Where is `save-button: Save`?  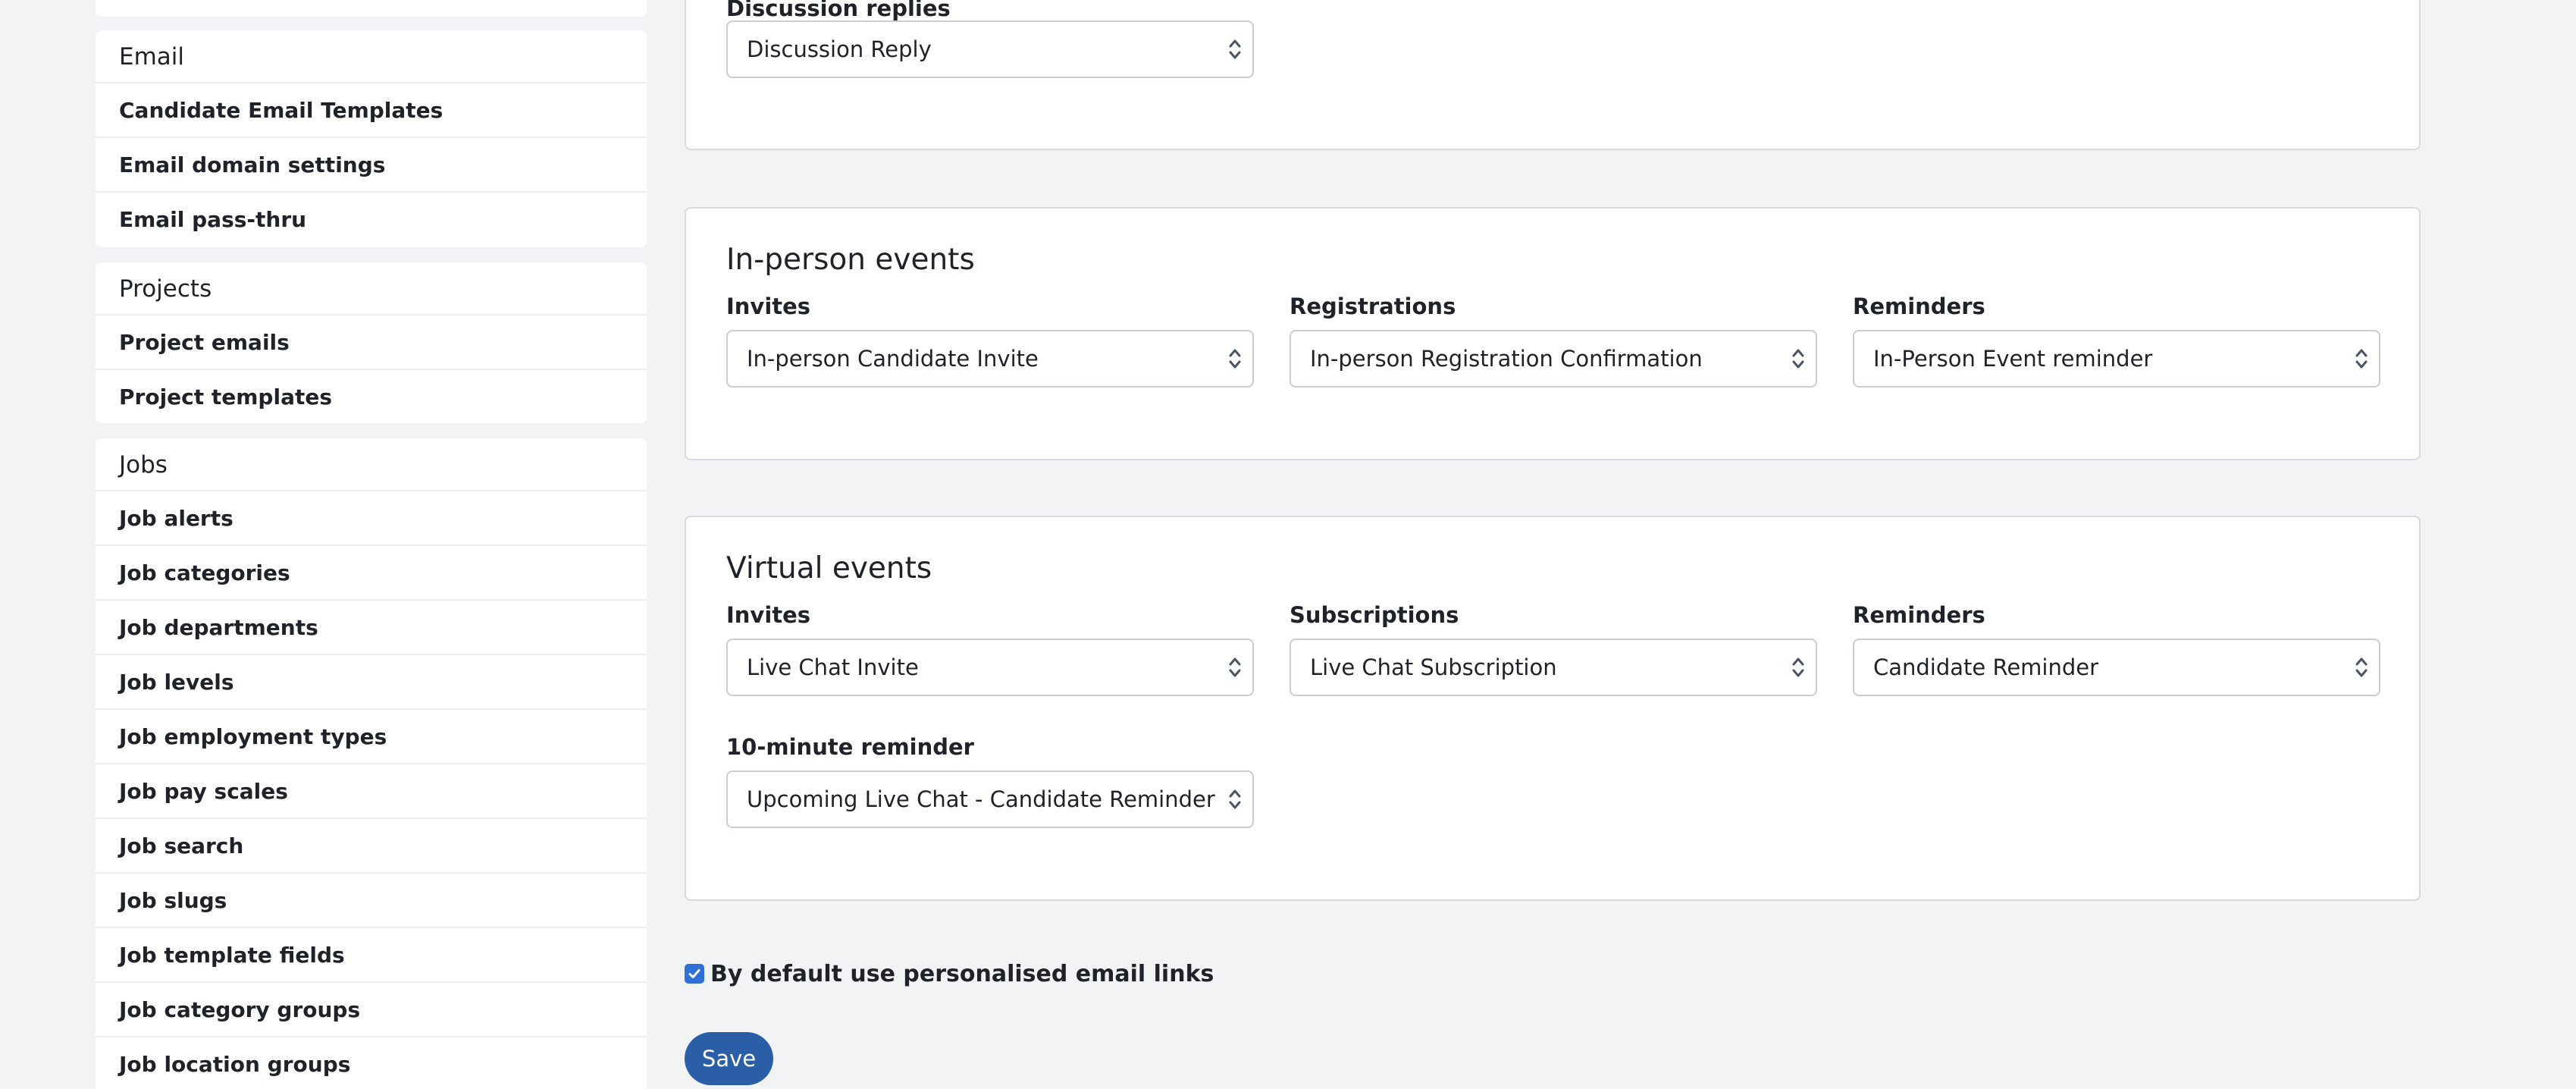 save-button: Save is located at coordinates (729, 1058).